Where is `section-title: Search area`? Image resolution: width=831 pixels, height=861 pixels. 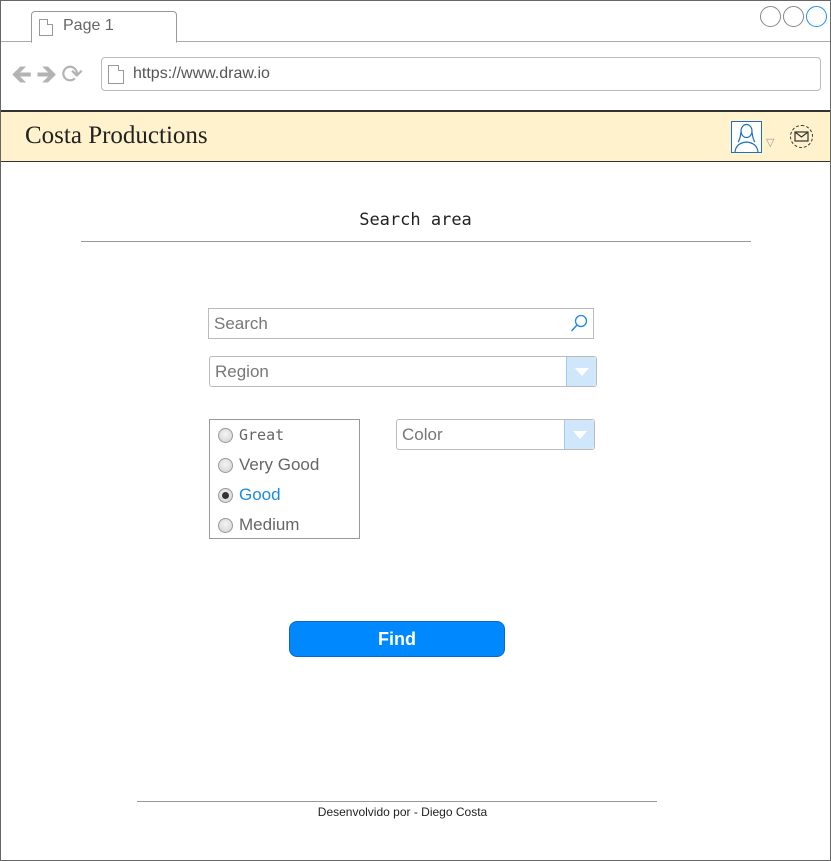
section-title: Search area is located at coordinates (415, 220).